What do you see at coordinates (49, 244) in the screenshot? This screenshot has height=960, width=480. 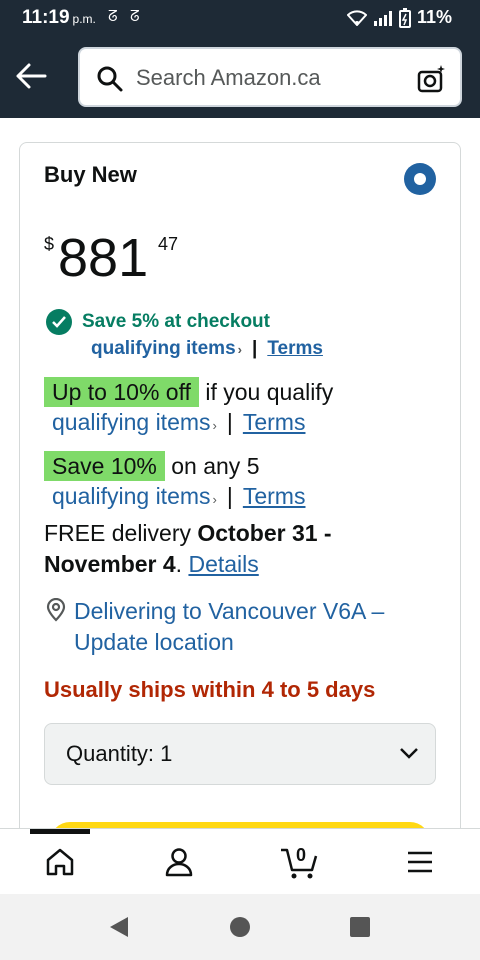 I see `price-currency: $` at bounding box center [49, 244].